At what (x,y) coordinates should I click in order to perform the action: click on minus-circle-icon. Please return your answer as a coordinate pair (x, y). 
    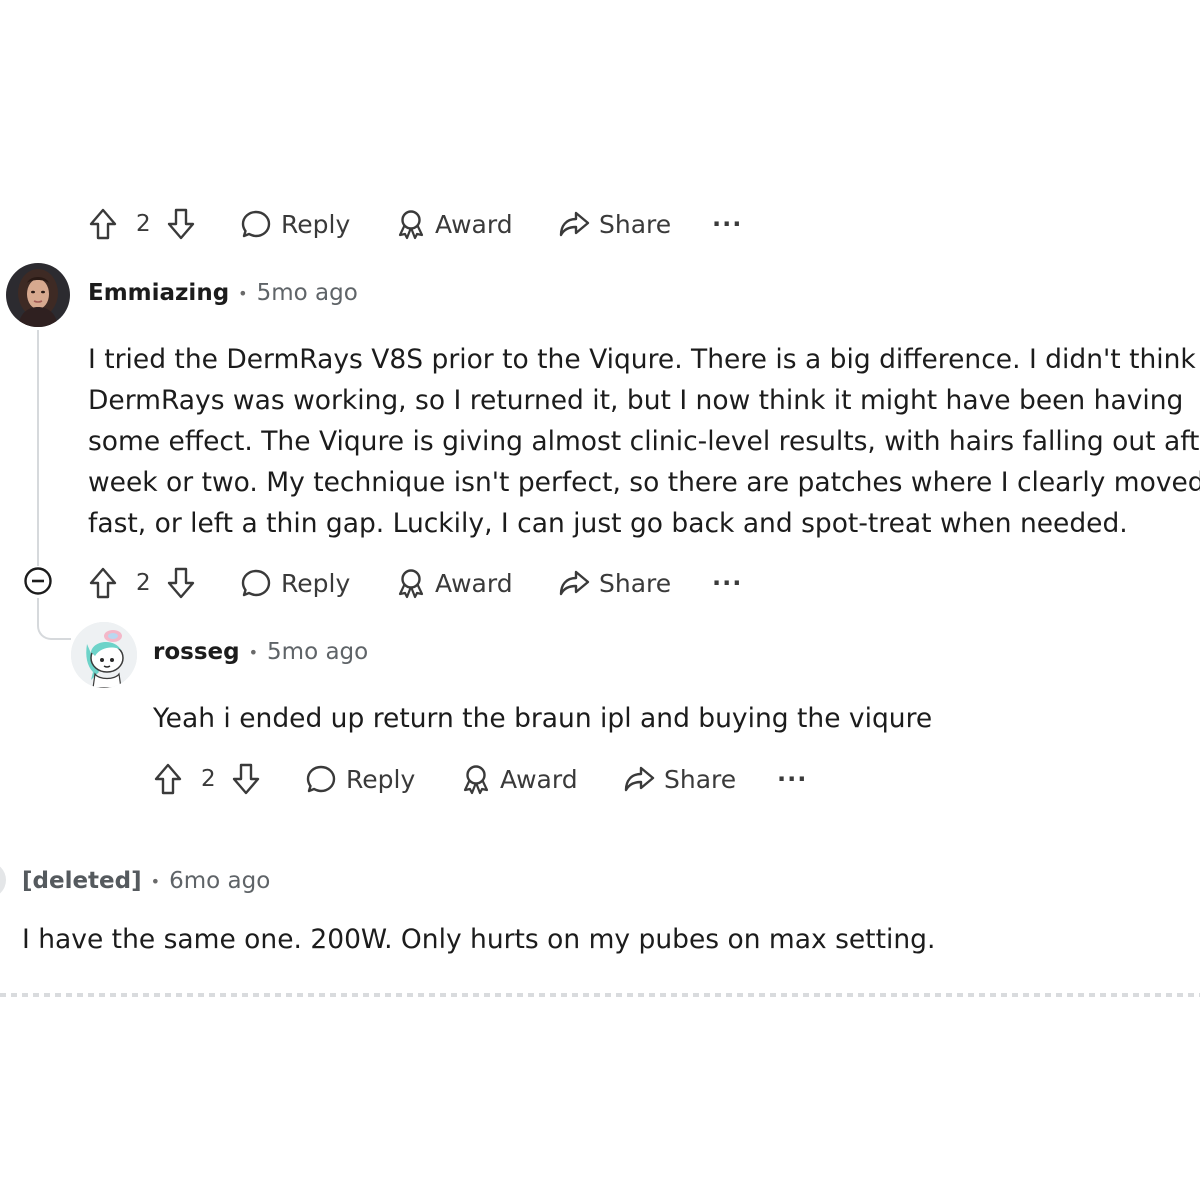
    Looking at the image, I should click on (38, 581).